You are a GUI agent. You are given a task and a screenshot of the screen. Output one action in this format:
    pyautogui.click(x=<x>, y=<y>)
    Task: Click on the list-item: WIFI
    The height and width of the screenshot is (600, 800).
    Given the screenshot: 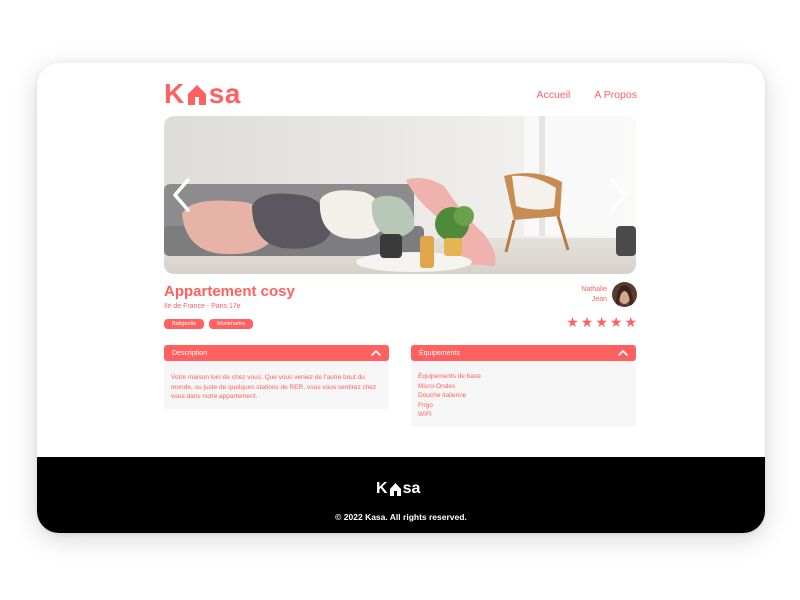 What is the action you would take?
    pyautogui.click(x=425, y=414)
    